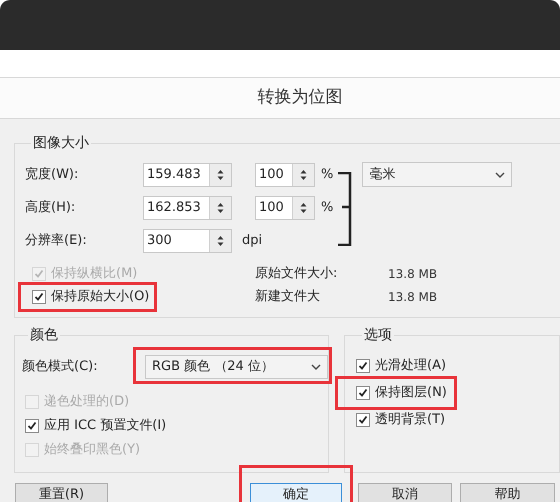 This screenshot has width=560, height=502. I want to click on group-title: 图像大小, so click(61, 143).